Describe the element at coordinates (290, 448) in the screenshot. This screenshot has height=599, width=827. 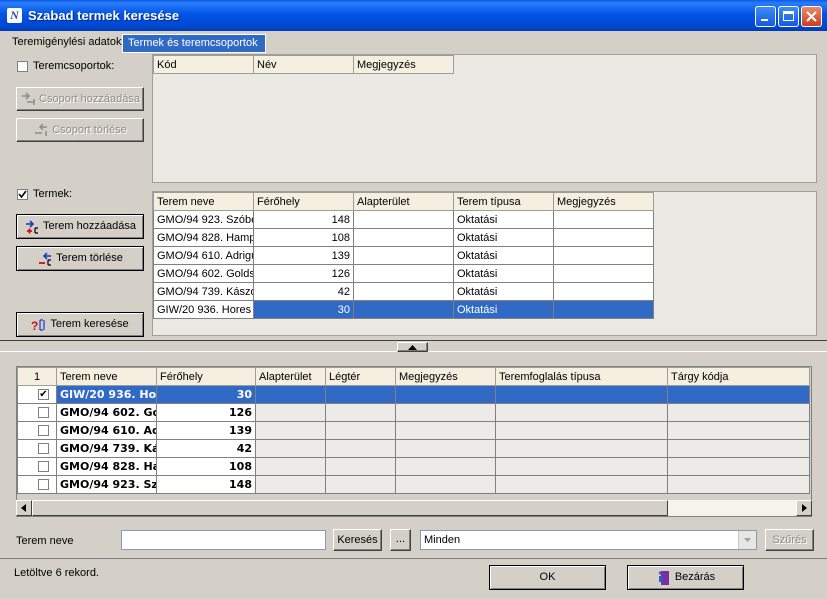
I see `result-area-cell` at that location.